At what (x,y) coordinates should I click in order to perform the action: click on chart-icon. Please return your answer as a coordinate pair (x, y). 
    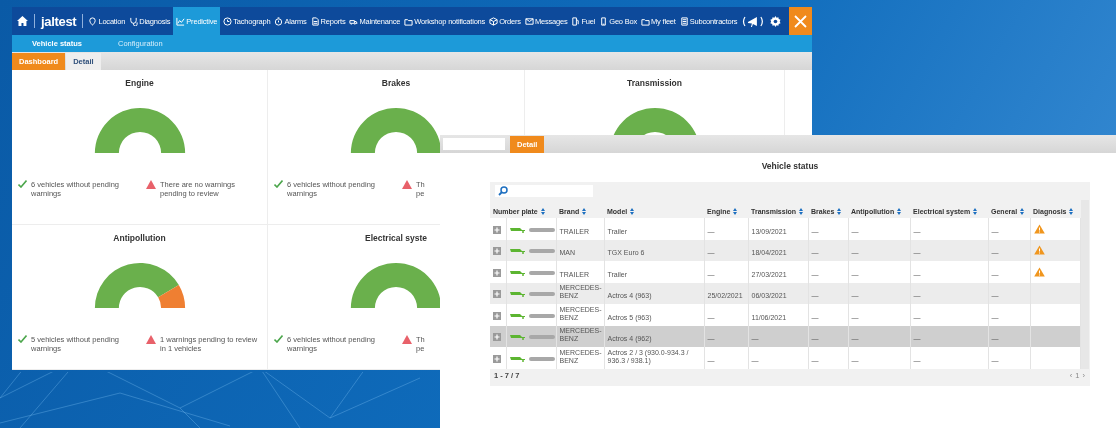
    Looking at the image, I should click on (181, 21).